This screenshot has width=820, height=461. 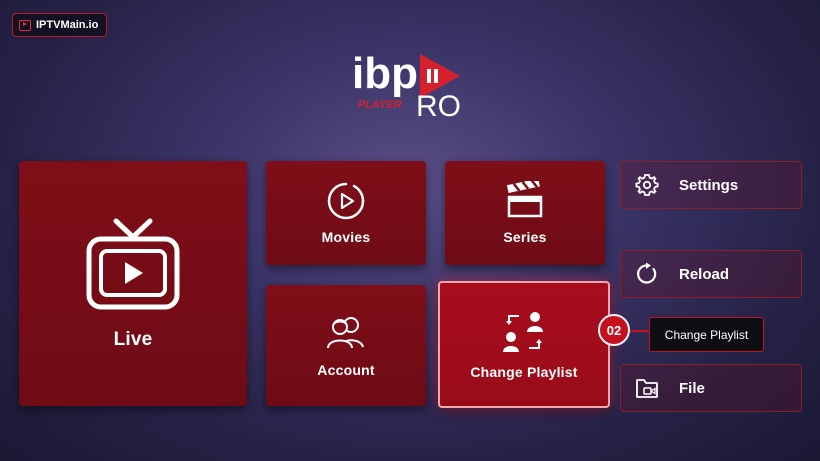 I want to click on logo-pro: RO, so click(x=438, y=106).